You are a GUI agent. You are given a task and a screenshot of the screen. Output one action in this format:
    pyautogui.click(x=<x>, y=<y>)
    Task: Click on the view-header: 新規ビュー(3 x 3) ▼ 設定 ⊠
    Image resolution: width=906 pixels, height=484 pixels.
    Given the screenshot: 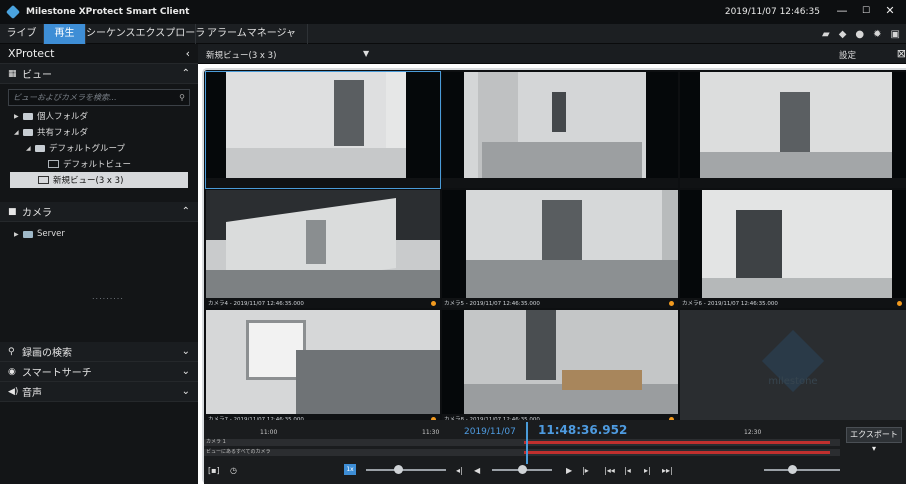 What is the action you would take?
    pyautogui.click(x=552, y=54)
    